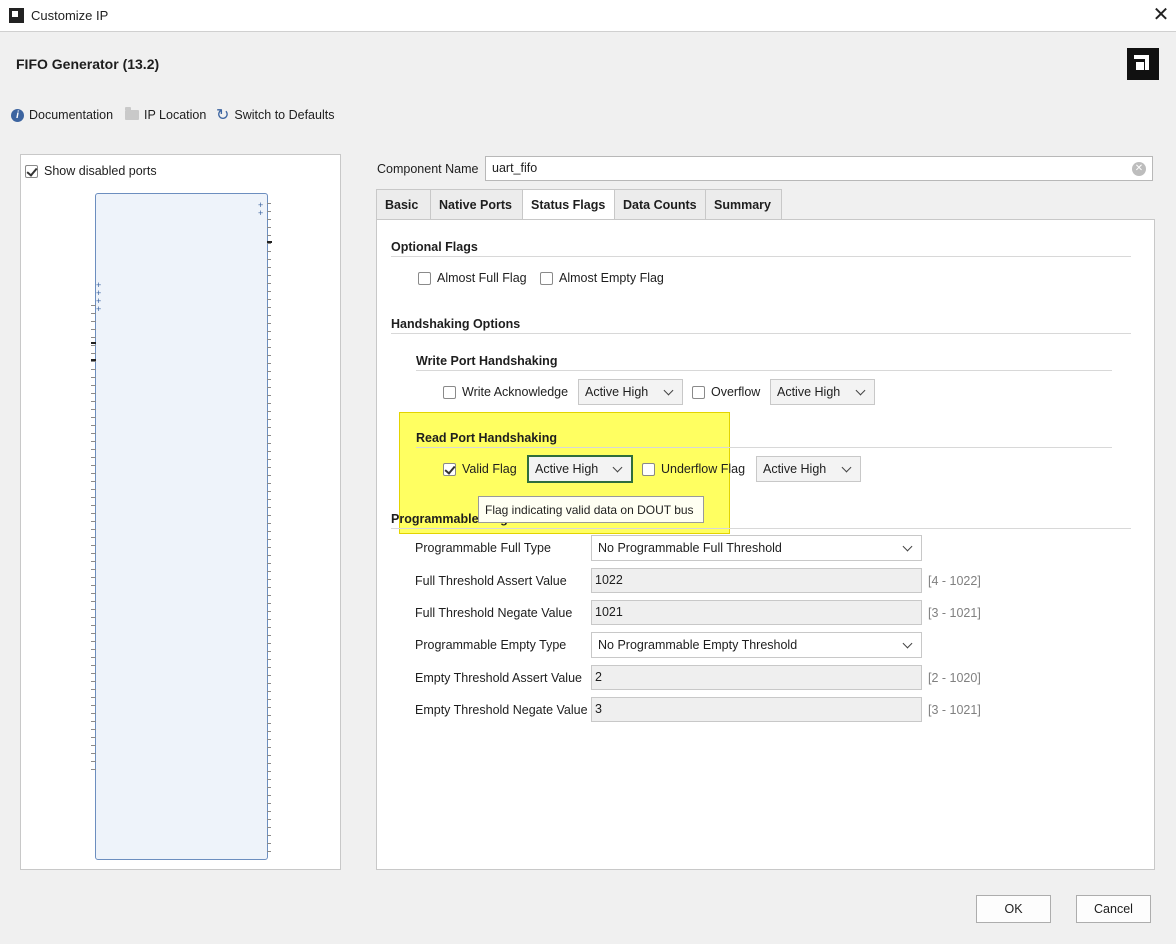  Describe the element at coordinates (434, 247) in the screenshot. I see `optional-flags-heading: Optional Flags` at that location.